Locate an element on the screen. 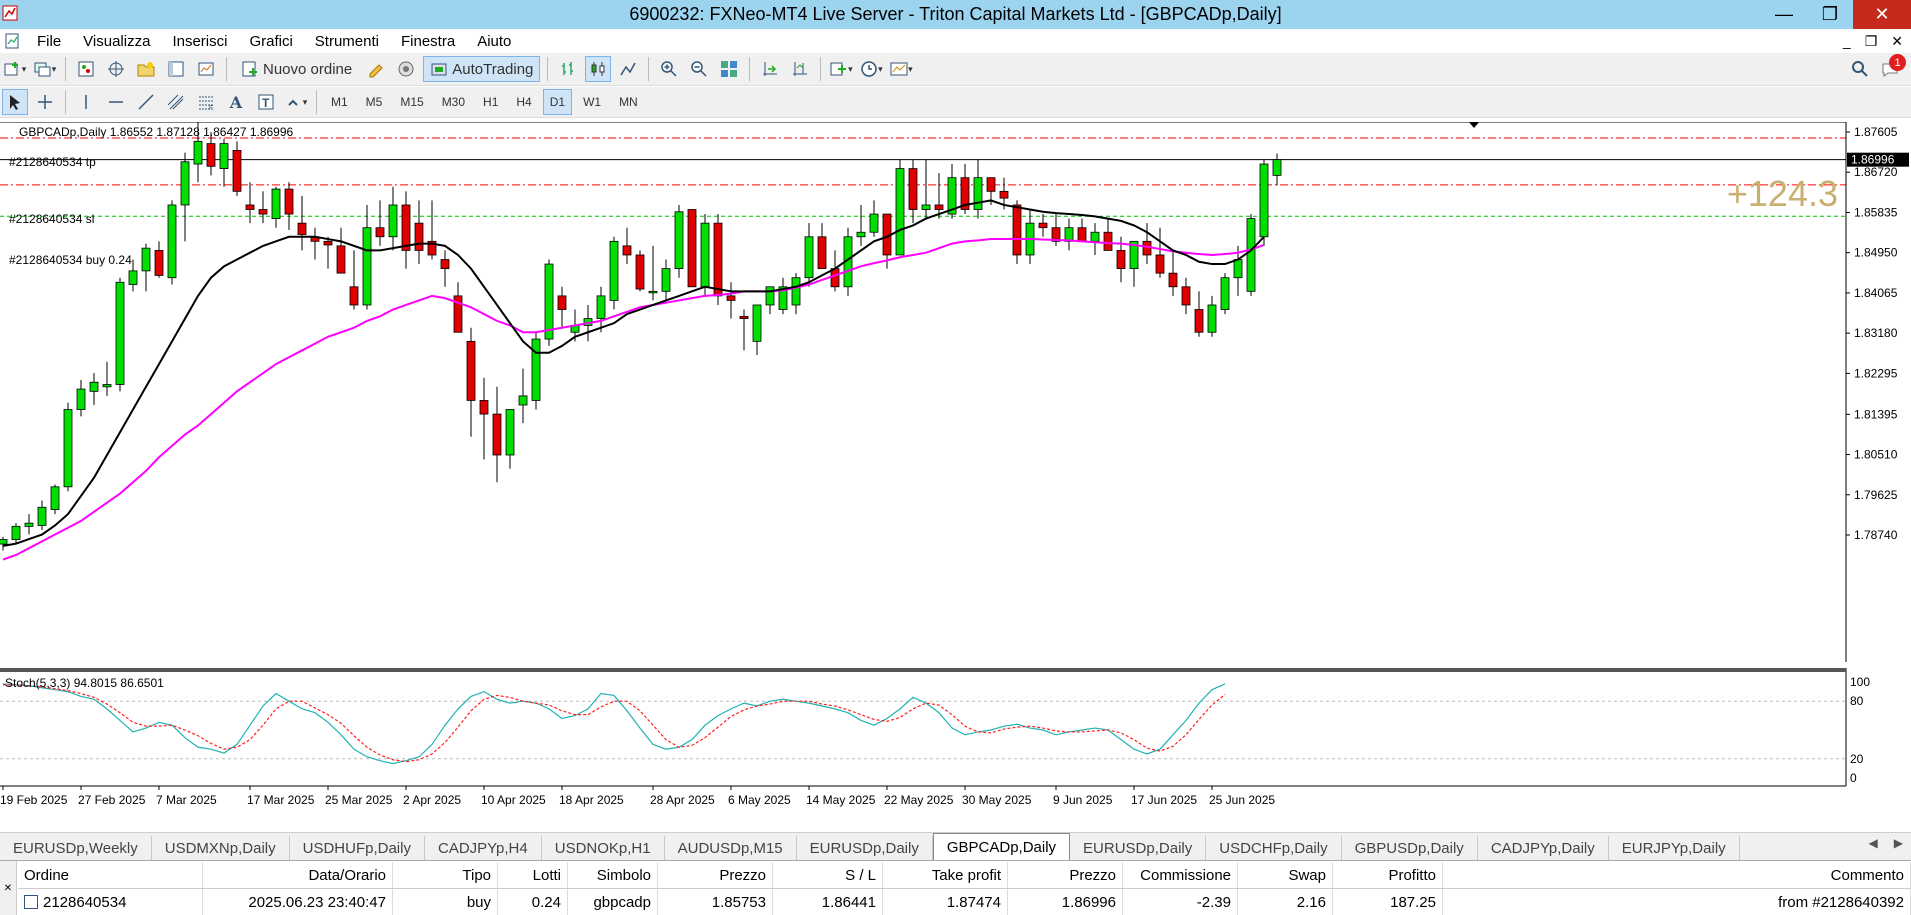 This screenshot has height=915, width=1911. market-watch-button is located at coordinates (86, 69).